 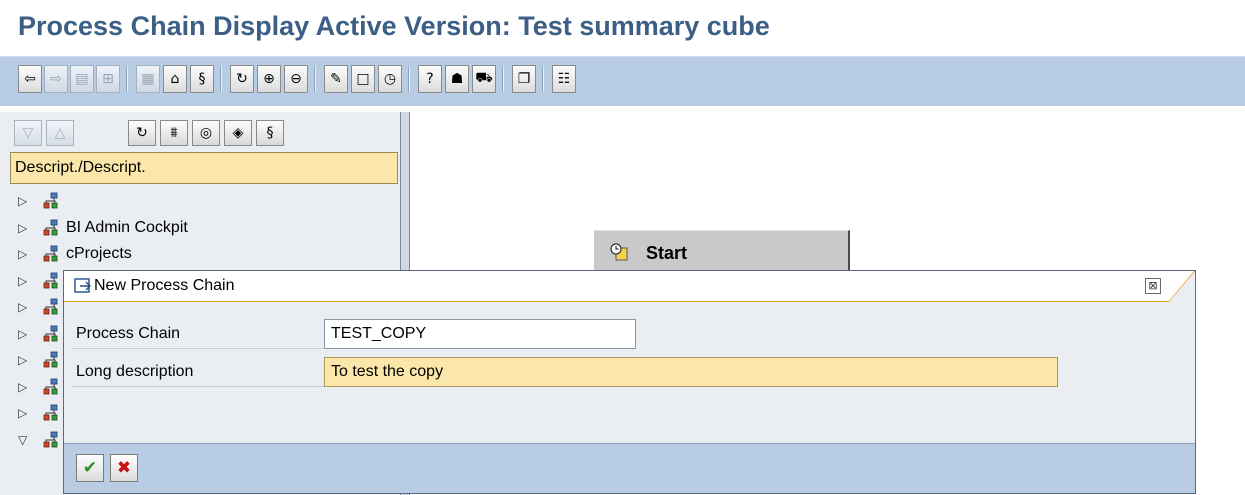 I want to click on dialog-title: New Process Chain, so click(x=164, y=285).